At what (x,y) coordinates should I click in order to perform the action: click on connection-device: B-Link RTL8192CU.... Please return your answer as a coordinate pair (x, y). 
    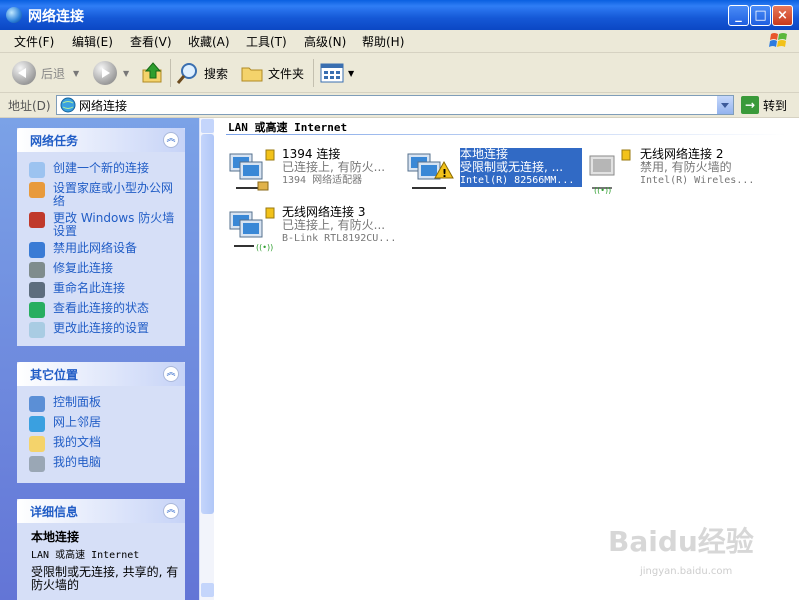
    Looking at the image, I should click on (339, 238).